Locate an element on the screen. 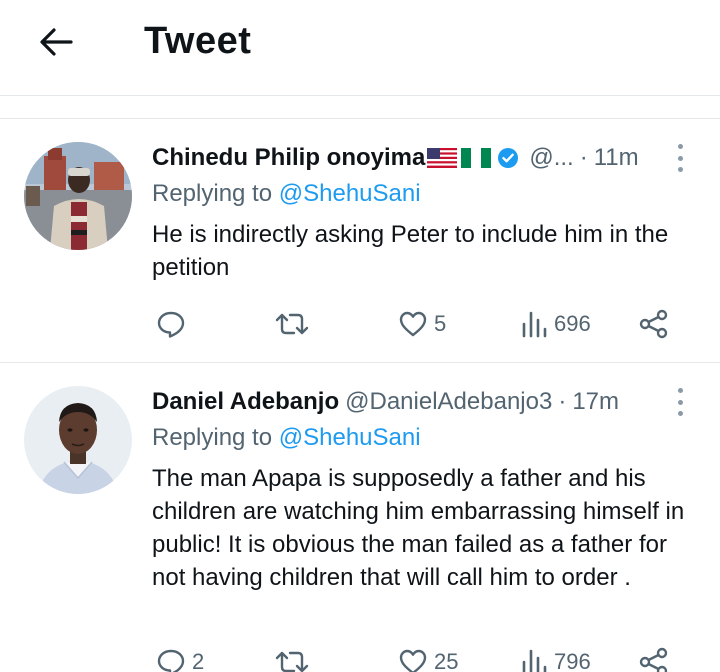 This screenshot has height=672, width=720. timestamp: 11m is located at coordinates (616, 158).